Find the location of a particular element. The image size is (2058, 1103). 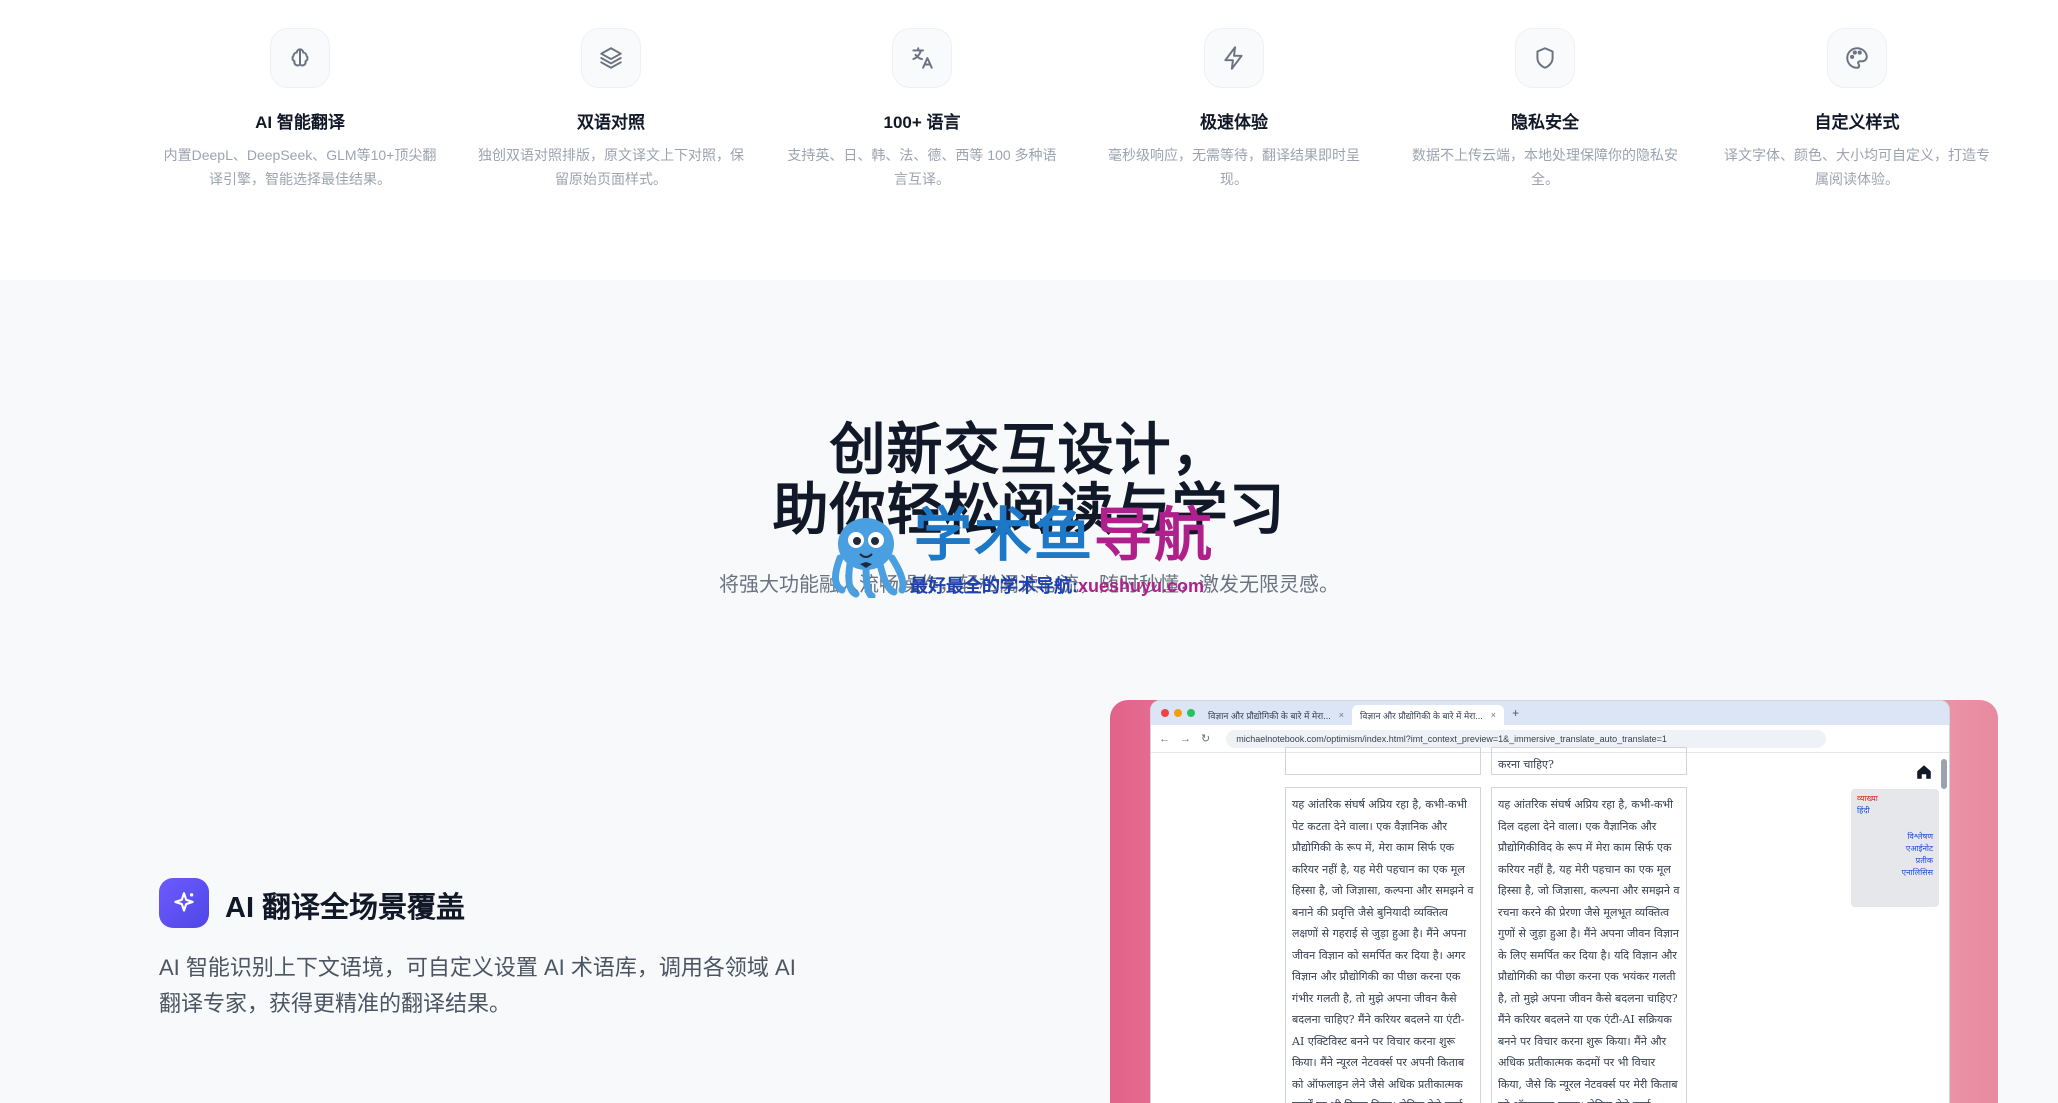

feature-bilingual: 双语对照 独创双语对照排版，原文译文上下对照，保留原始页面样式。 is located at coordinates (611, 109).